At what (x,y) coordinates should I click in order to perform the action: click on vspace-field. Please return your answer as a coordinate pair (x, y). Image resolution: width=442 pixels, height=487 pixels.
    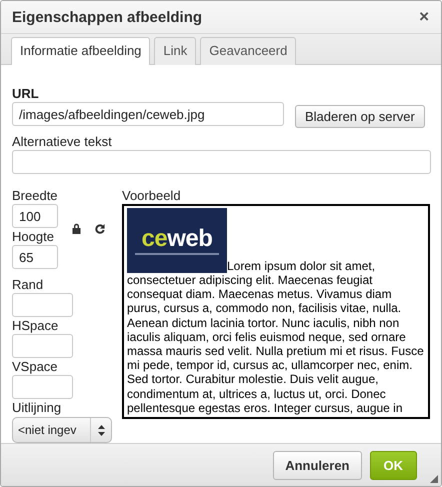
    Looking at the image, I should click on (42, 387).